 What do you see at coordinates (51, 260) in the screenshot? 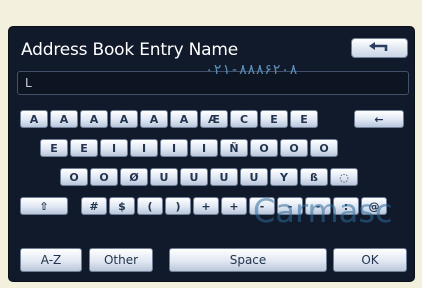
I see `a-z-button: A-Z` at bounding box center [51, 260].